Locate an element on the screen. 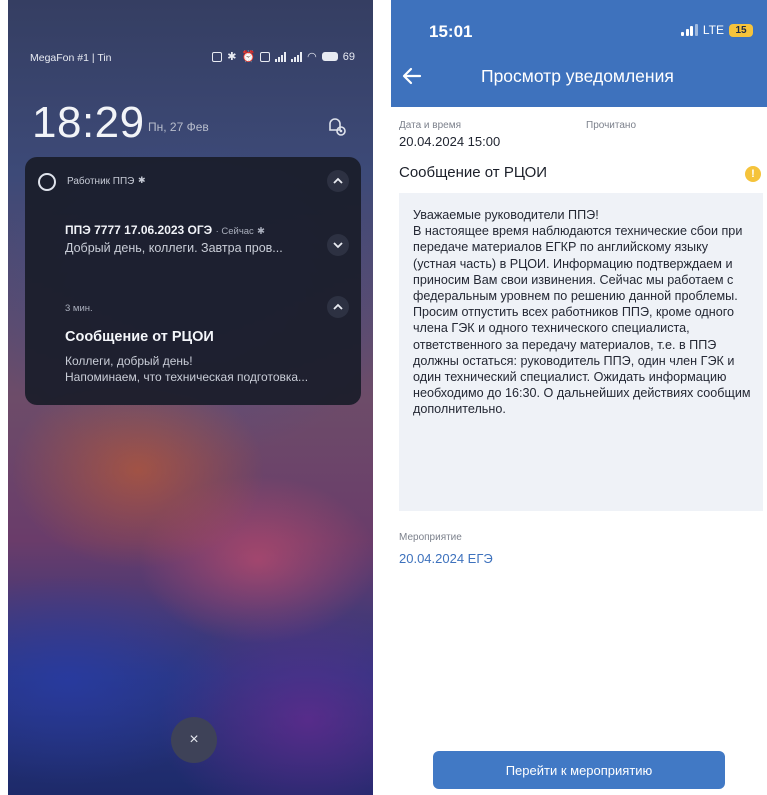 This screenshot has height=795, width=767. battery-level: 15 is located at coordinates (741, 30).